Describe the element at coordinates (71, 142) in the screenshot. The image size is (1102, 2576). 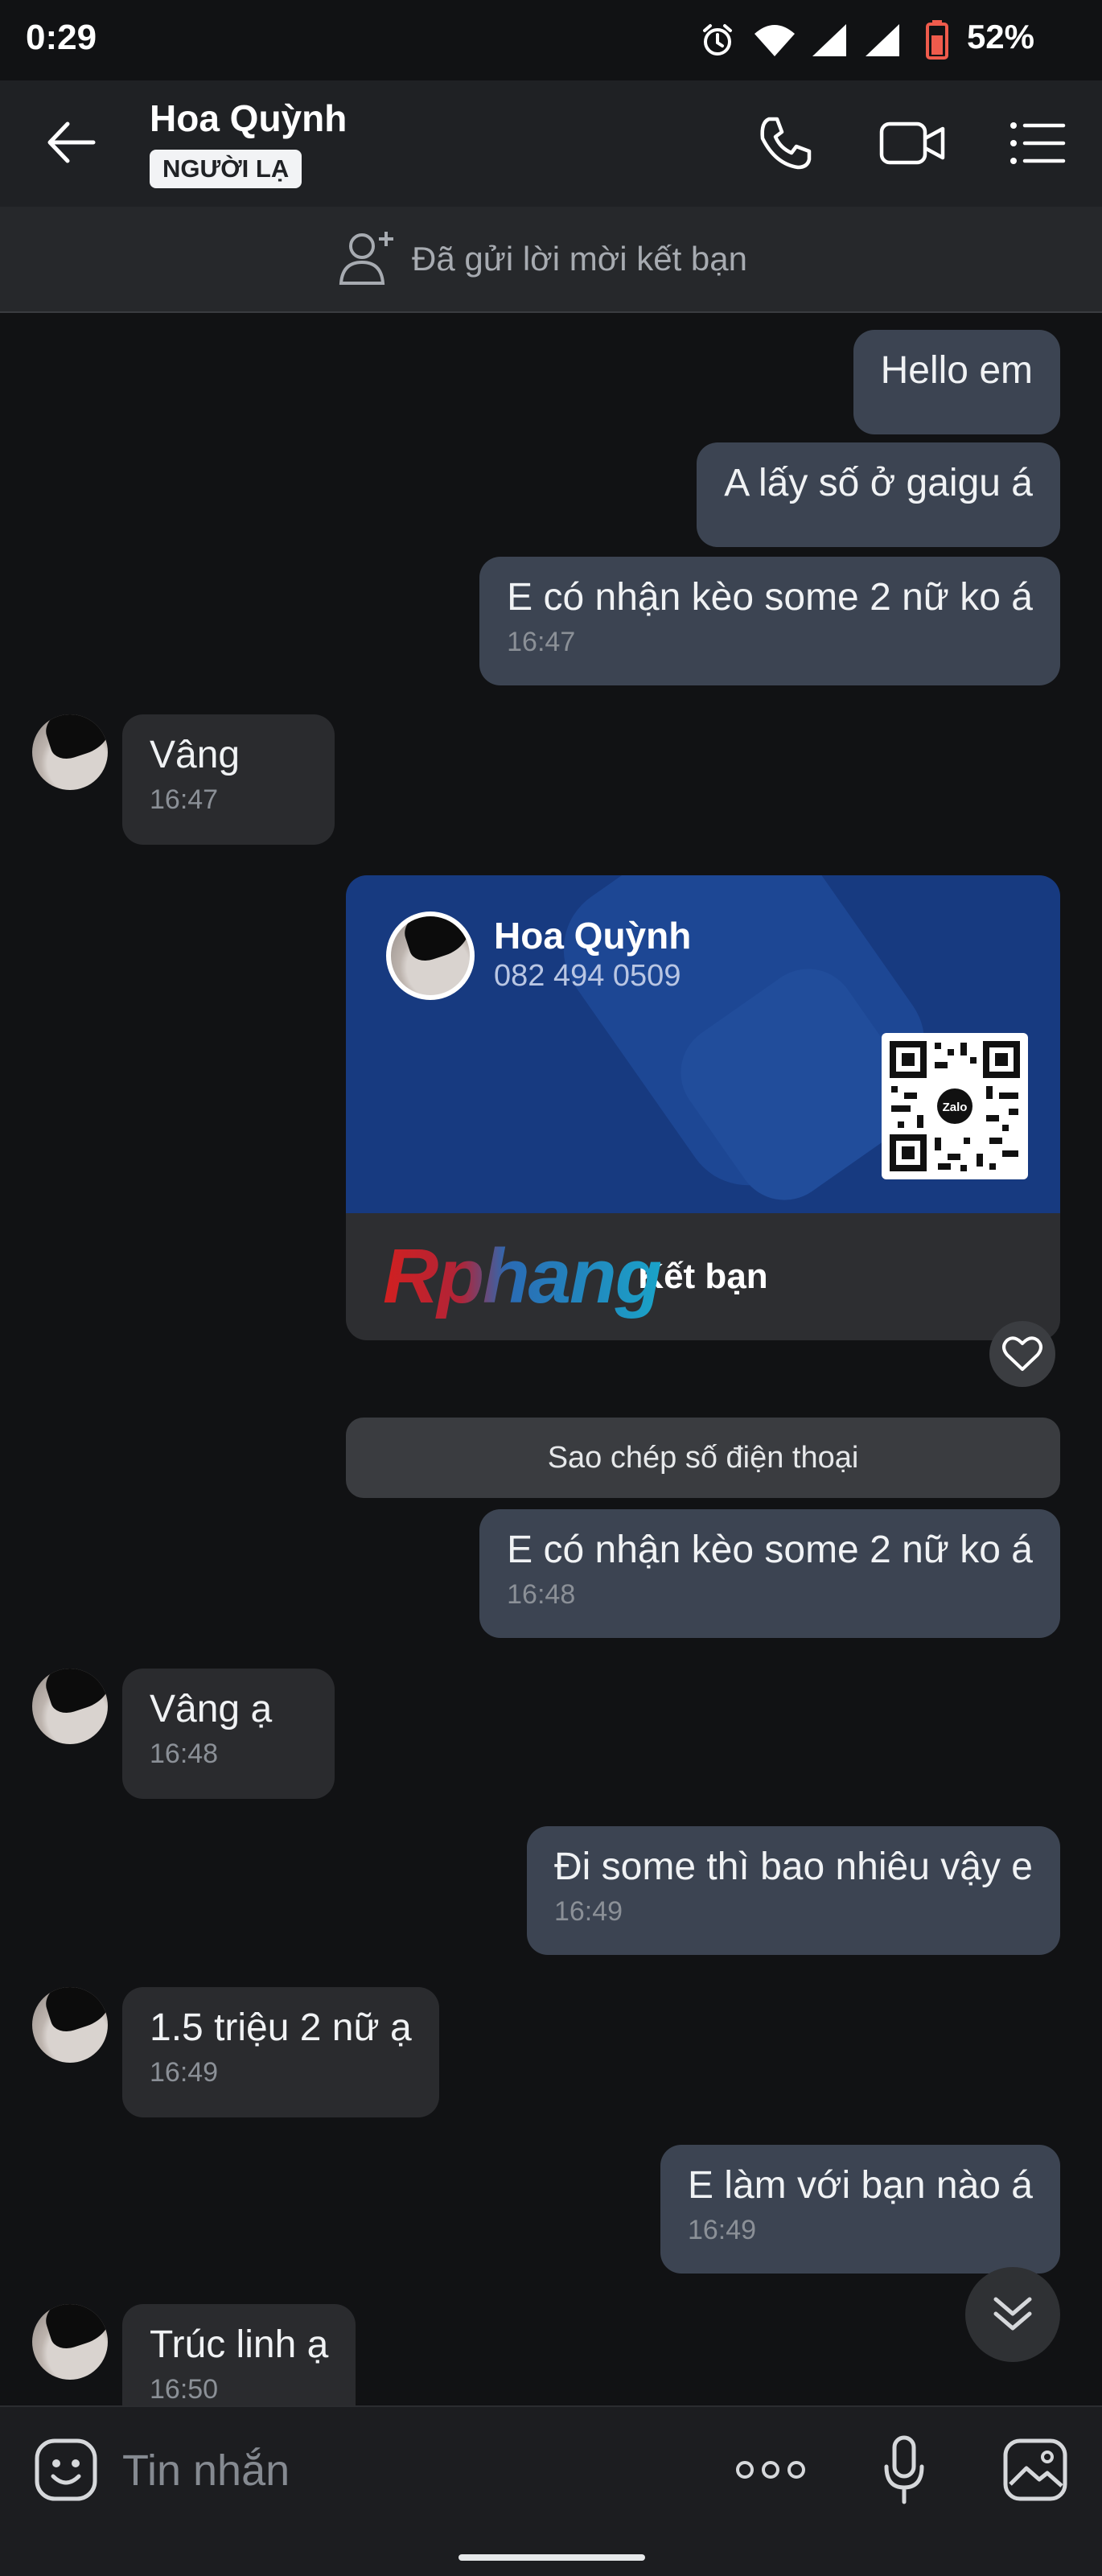
I see `back-arrow-icon` at that location.